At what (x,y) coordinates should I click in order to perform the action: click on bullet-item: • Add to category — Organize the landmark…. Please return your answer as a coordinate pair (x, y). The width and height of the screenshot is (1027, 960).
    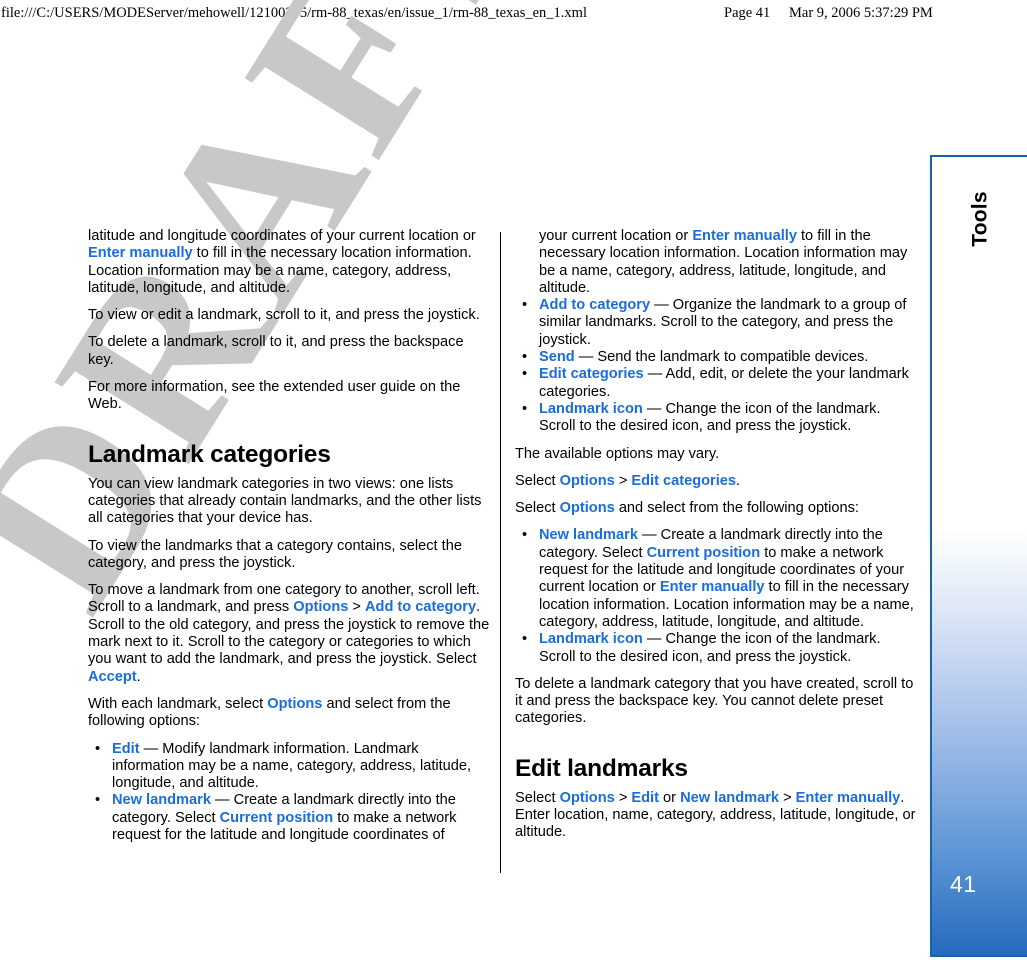
    Looking at the image, I should click on (717, 323).